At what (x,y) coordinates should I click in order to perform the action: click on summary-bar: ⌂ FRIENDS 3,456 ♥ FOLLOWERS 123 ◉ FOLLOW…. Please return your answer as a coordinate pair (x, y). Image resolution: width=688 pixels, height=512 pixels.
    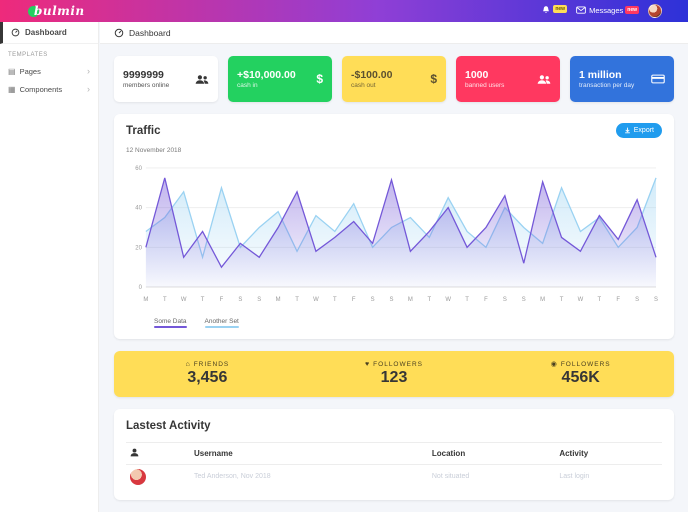
    Looking at the image, I should click on (394, 373).